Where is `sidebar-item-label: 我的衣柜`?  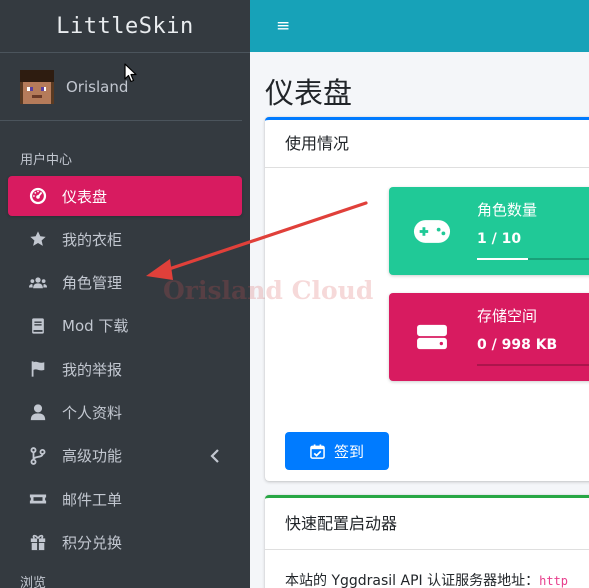
sidebar-item-label: 我的衣柜 is located at coordinates (92, 239).